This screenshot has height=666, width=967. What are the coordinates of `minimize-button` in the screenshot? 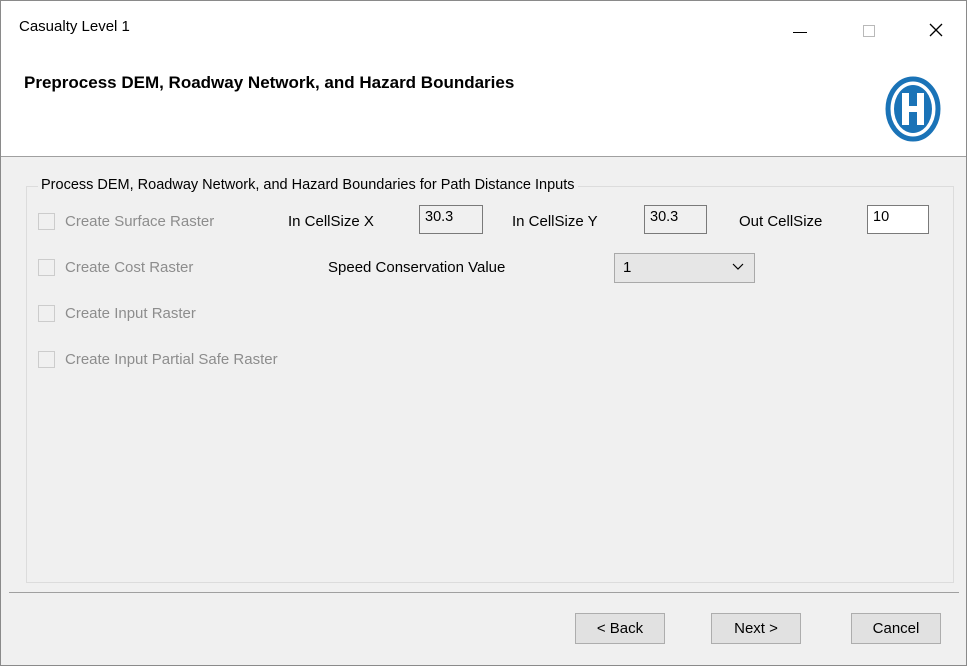 It's located at (800, 30).